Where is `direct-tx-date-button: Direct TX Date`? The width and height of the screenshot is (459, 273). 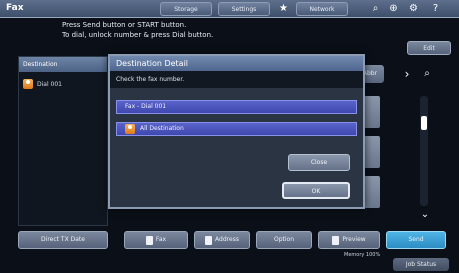 direct-tx-date-button: Direct TX Date is located at coordinates (63, 240).